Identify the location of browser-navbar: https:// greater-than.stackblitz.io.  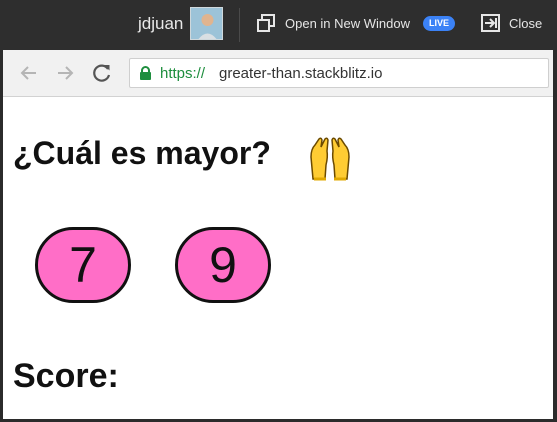
(278, 73).